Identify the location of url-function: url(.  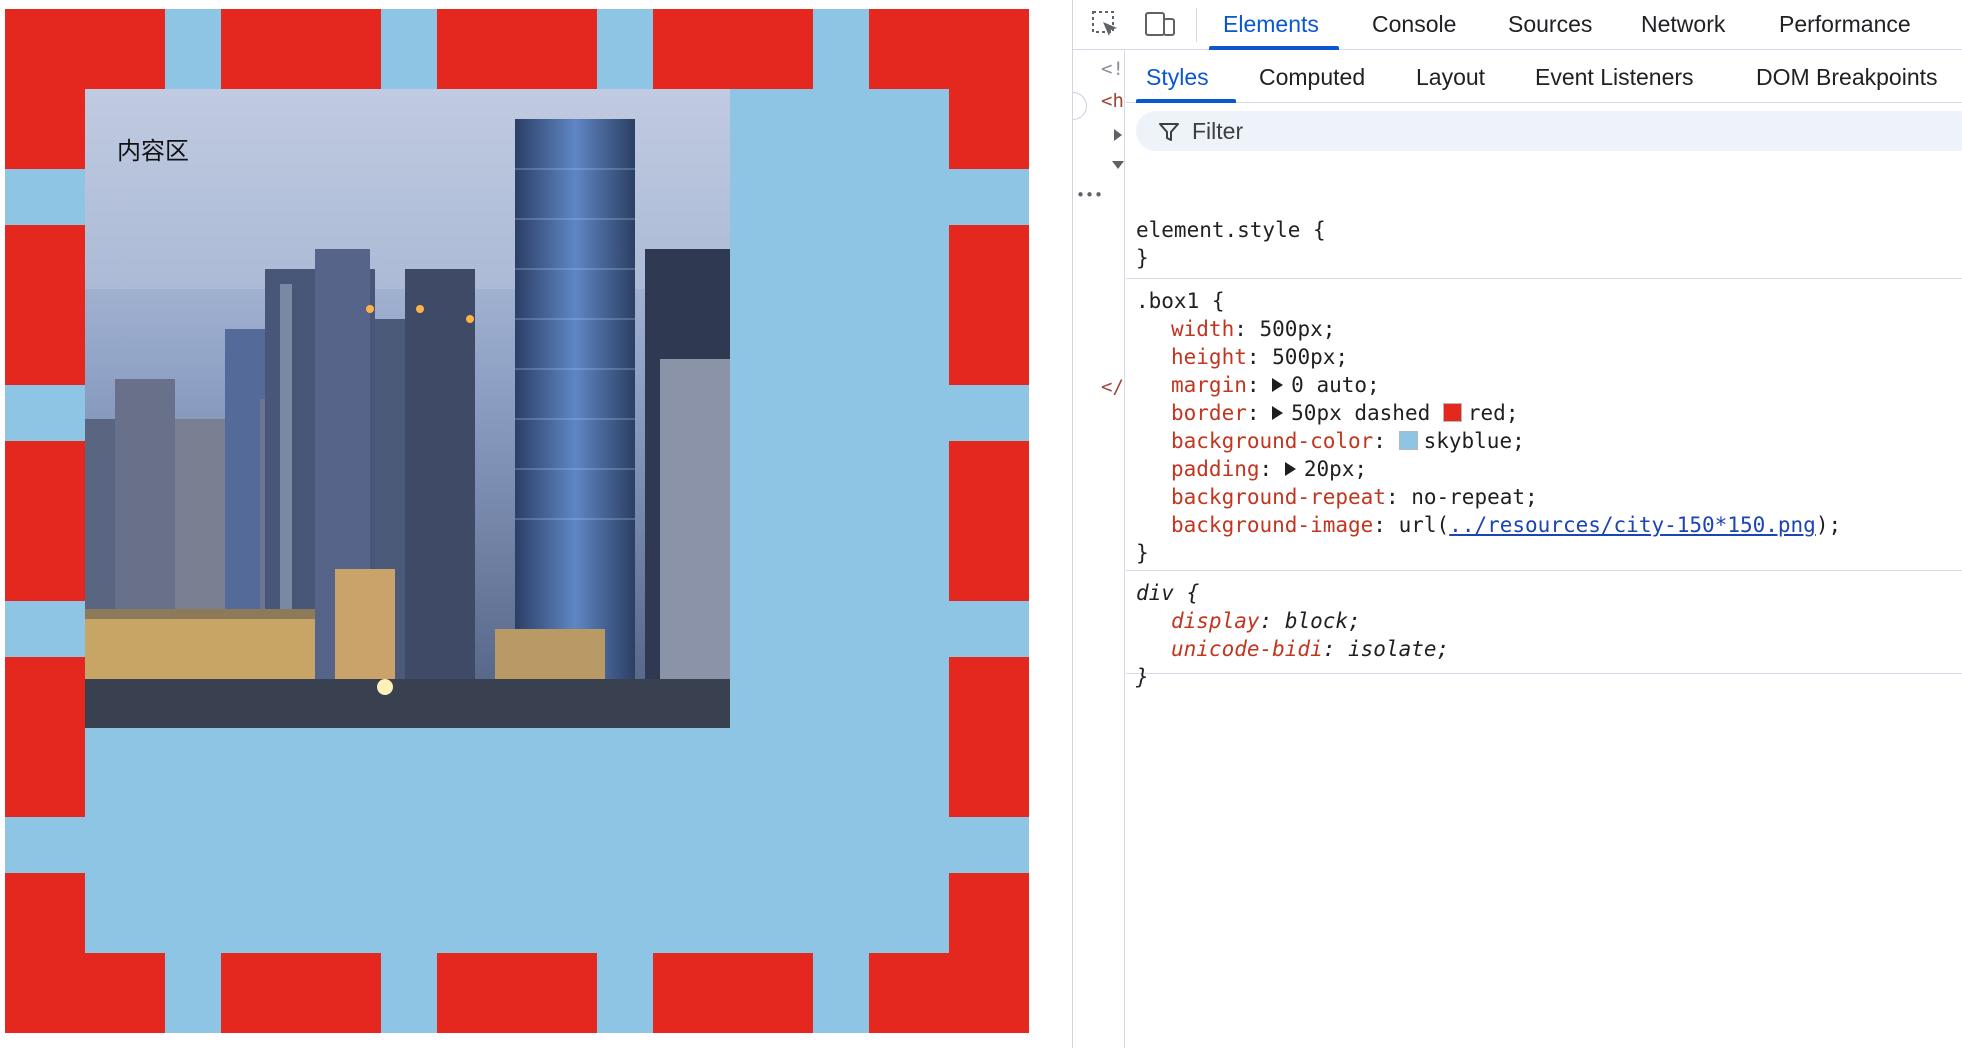
(1424, 525).